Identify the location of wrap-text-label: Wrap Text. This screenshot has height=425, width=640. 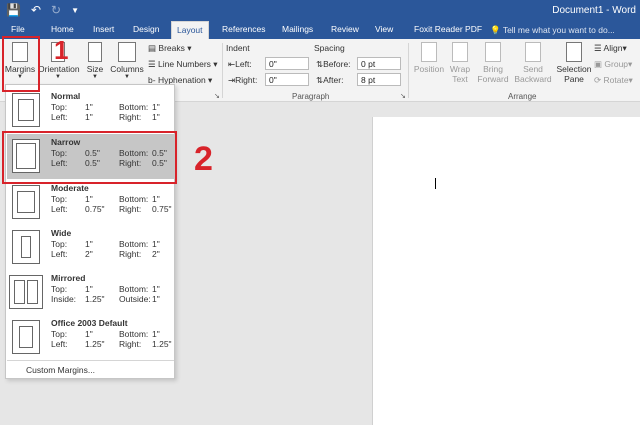
(460, 74).